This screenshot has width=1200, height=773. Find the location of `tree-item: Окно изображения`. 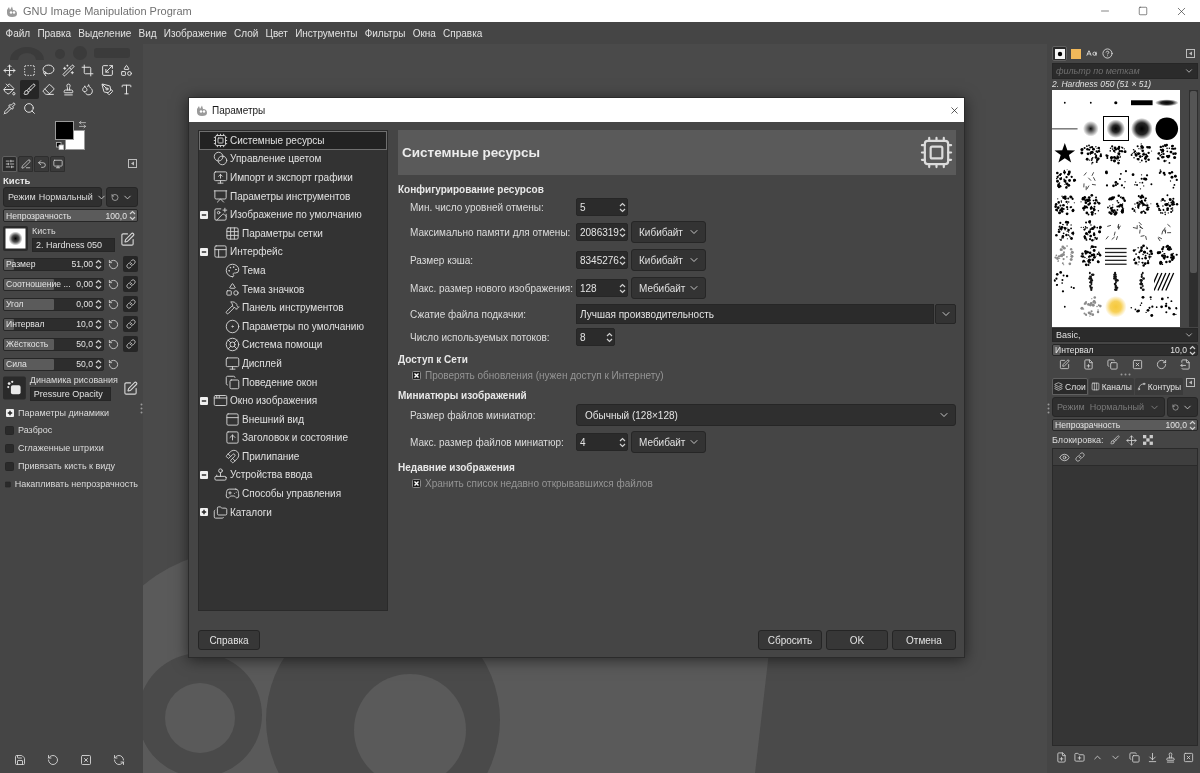

tree-item: Окно изображения is located at coordinates (293, 400).